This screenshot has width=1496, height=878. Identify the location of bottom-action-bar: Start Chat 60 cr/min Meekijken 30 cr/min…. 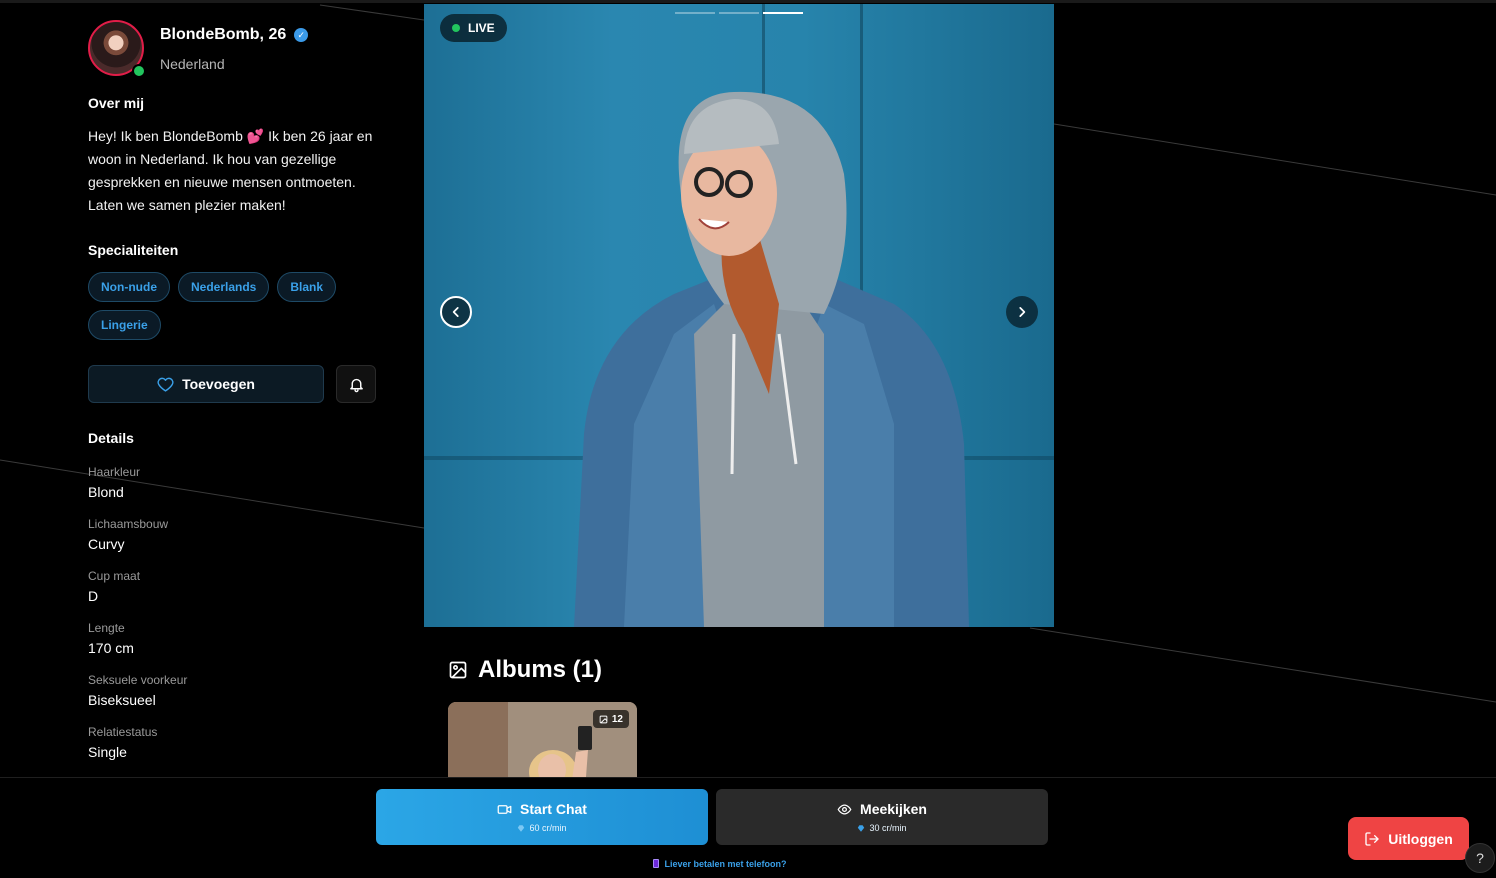
(748, 827).